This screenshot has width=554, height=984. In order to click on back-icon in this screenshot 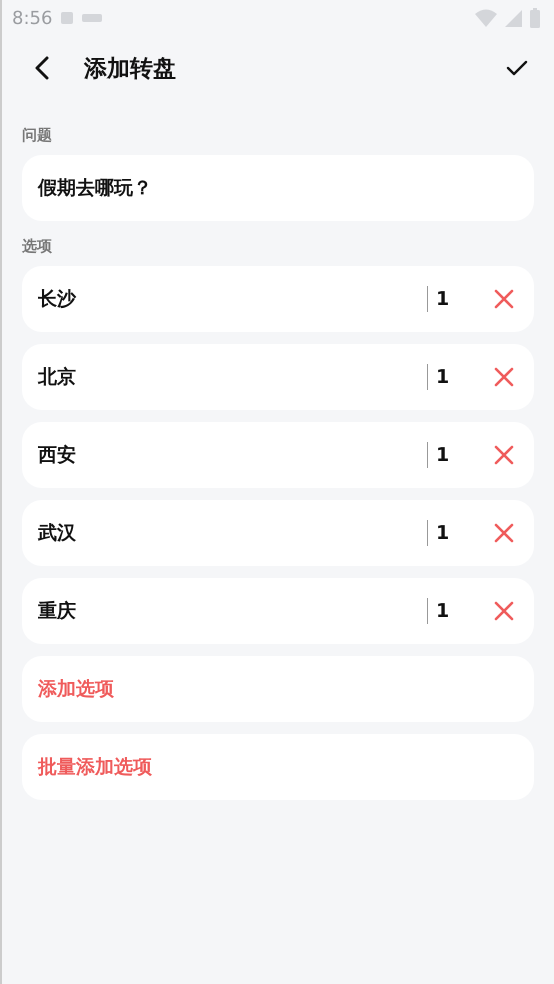, I will do `click(42, 68)`.